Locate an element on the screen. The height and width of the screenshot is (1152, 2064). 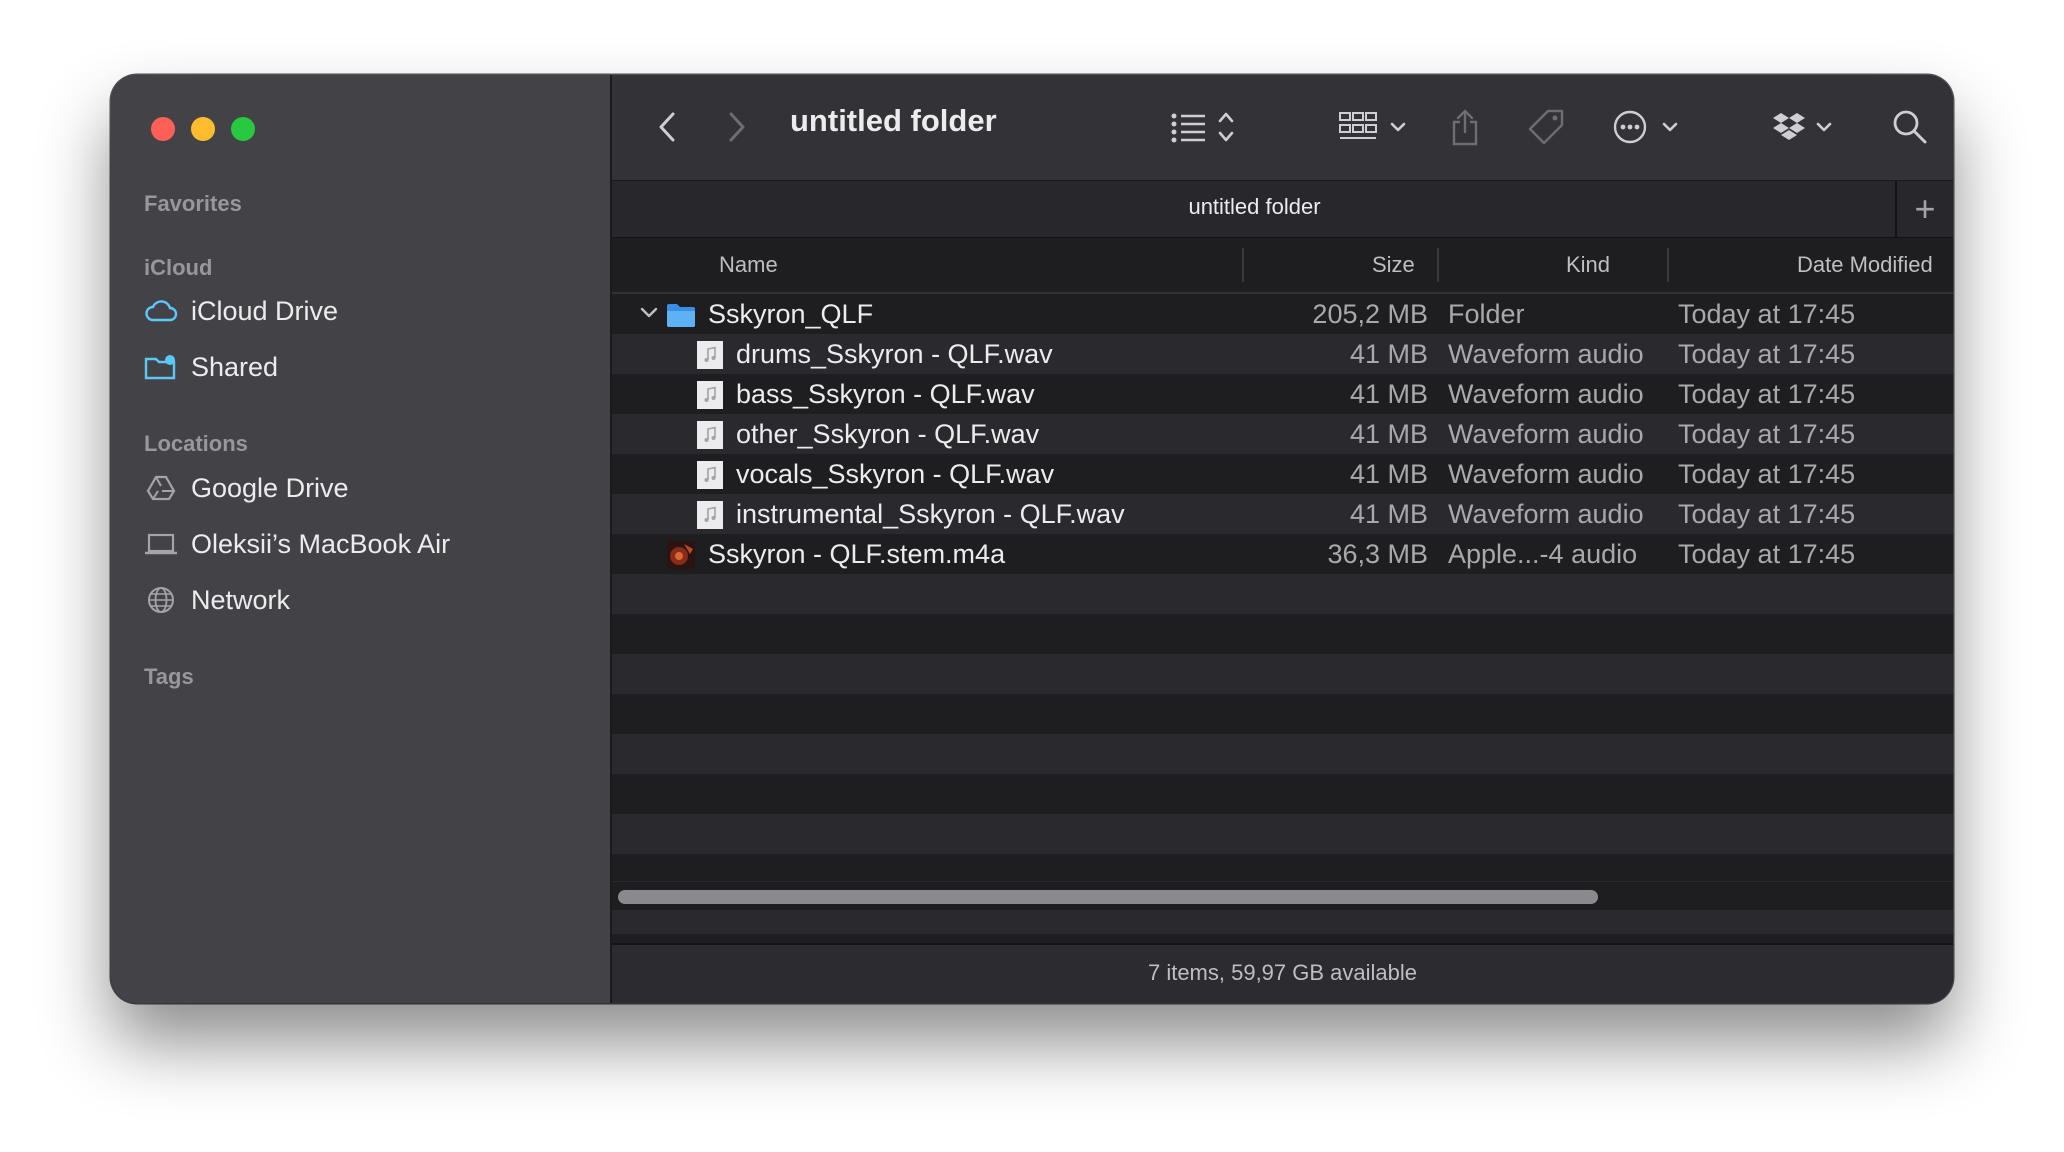
share-button is located at coordinates (1465, 127).